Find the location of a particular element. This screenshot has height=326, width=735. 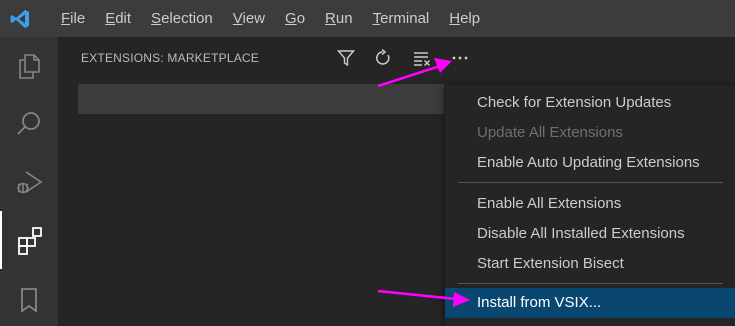

menu-edit: Edit is located at coordinates (118, 18).